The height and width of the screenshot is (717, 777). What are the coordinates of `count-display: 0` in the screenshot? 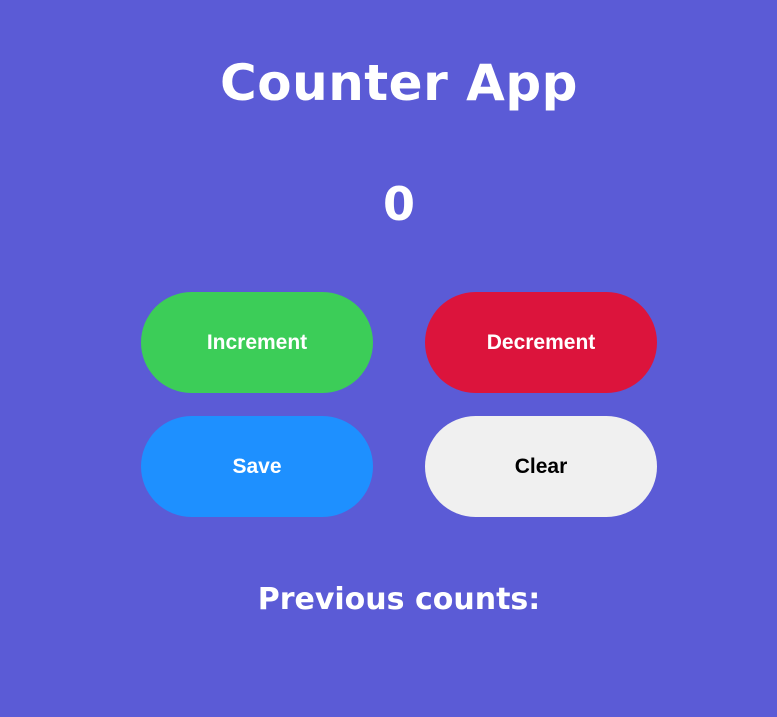 It's located at (398, 204).